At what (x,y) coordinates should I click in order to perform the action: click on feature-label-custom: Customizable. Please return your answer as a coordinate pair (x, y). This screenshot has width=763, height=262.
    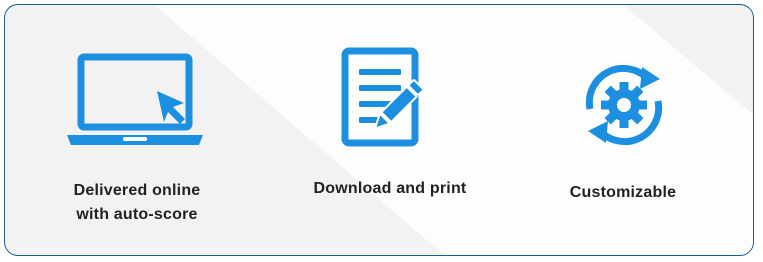
    Looking at the image, I should click on (623, 192).